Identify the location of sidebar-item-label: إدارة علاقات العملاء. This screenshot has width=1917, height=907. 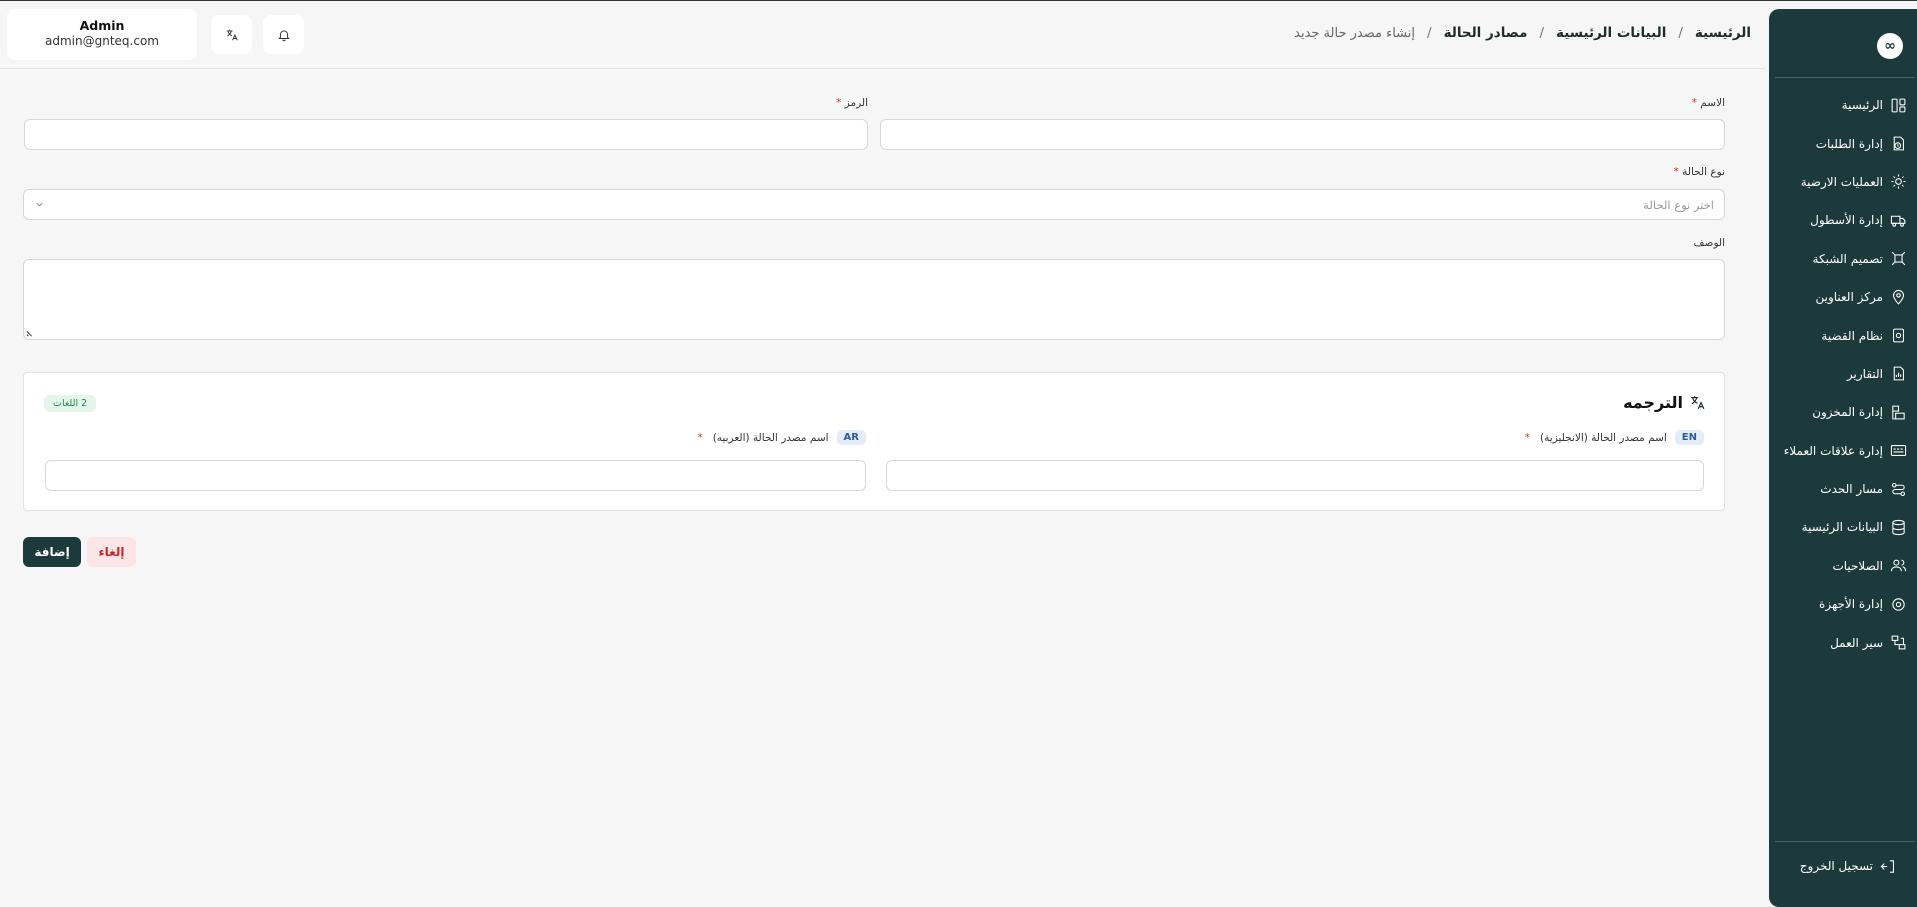
(1833, 450).